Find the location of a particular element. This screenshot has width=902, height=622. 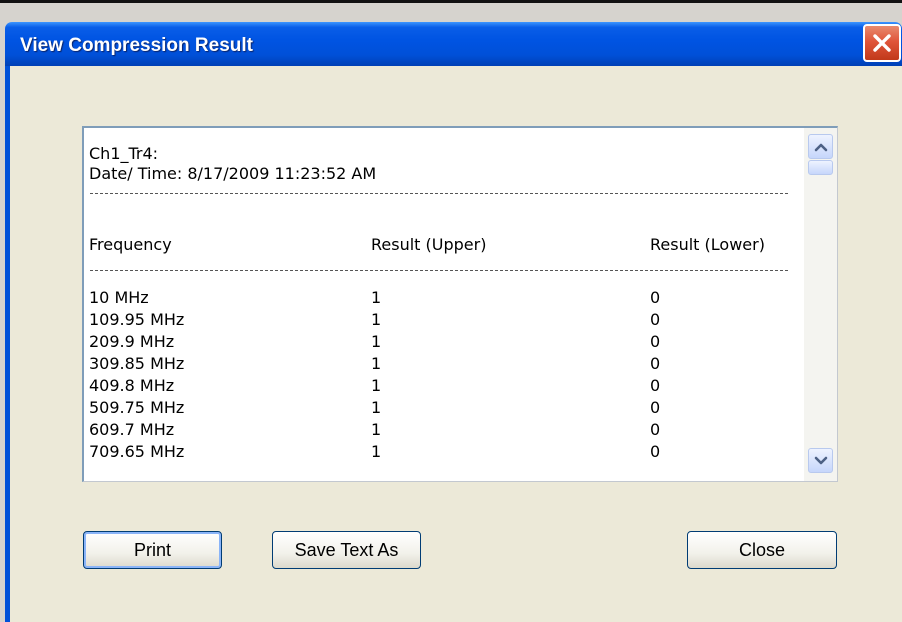

frequency-cell: 609.7 MHz is located at coordinates (132, 429).